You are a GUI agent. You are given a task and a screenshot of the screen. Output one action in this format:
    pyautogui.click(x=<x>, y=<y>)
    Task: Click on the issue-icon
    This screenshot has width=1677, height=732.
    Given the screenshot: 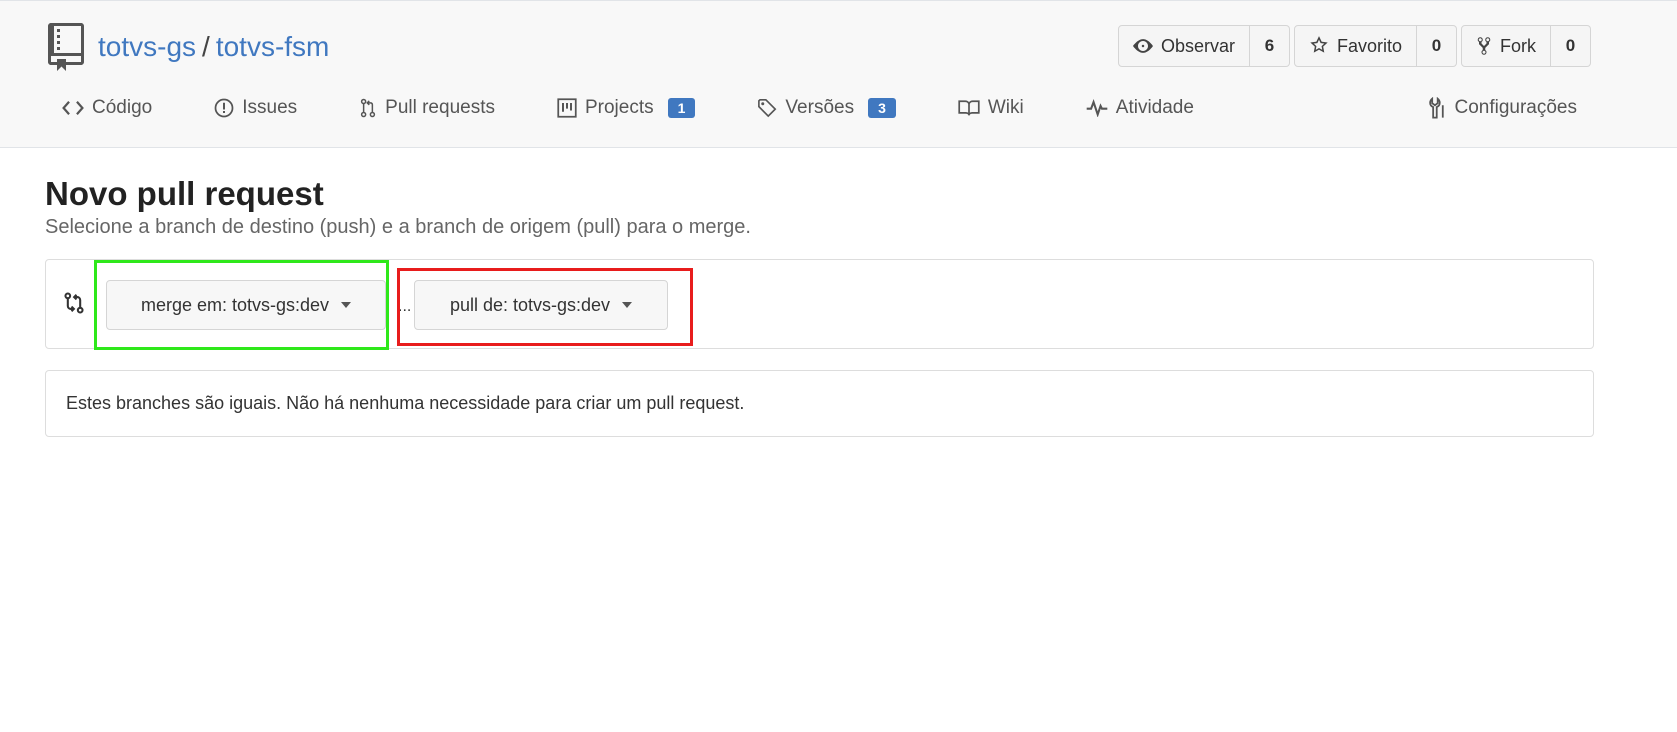 What is the action you would take?
    pyautogui.click(x=224, y=108)
    